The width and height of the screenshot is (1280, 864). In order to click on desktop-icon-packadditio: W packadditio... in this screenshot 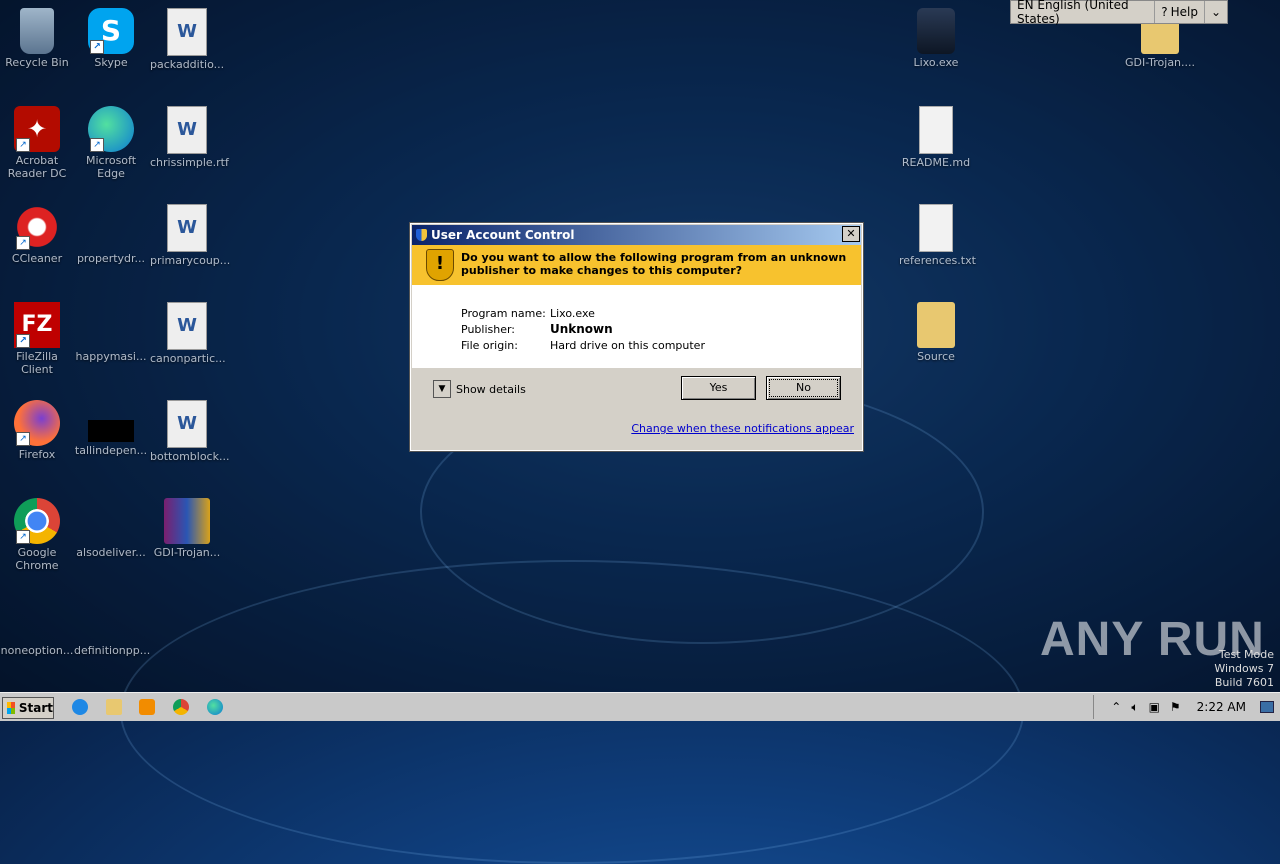, I will do `click(187, 39)`.